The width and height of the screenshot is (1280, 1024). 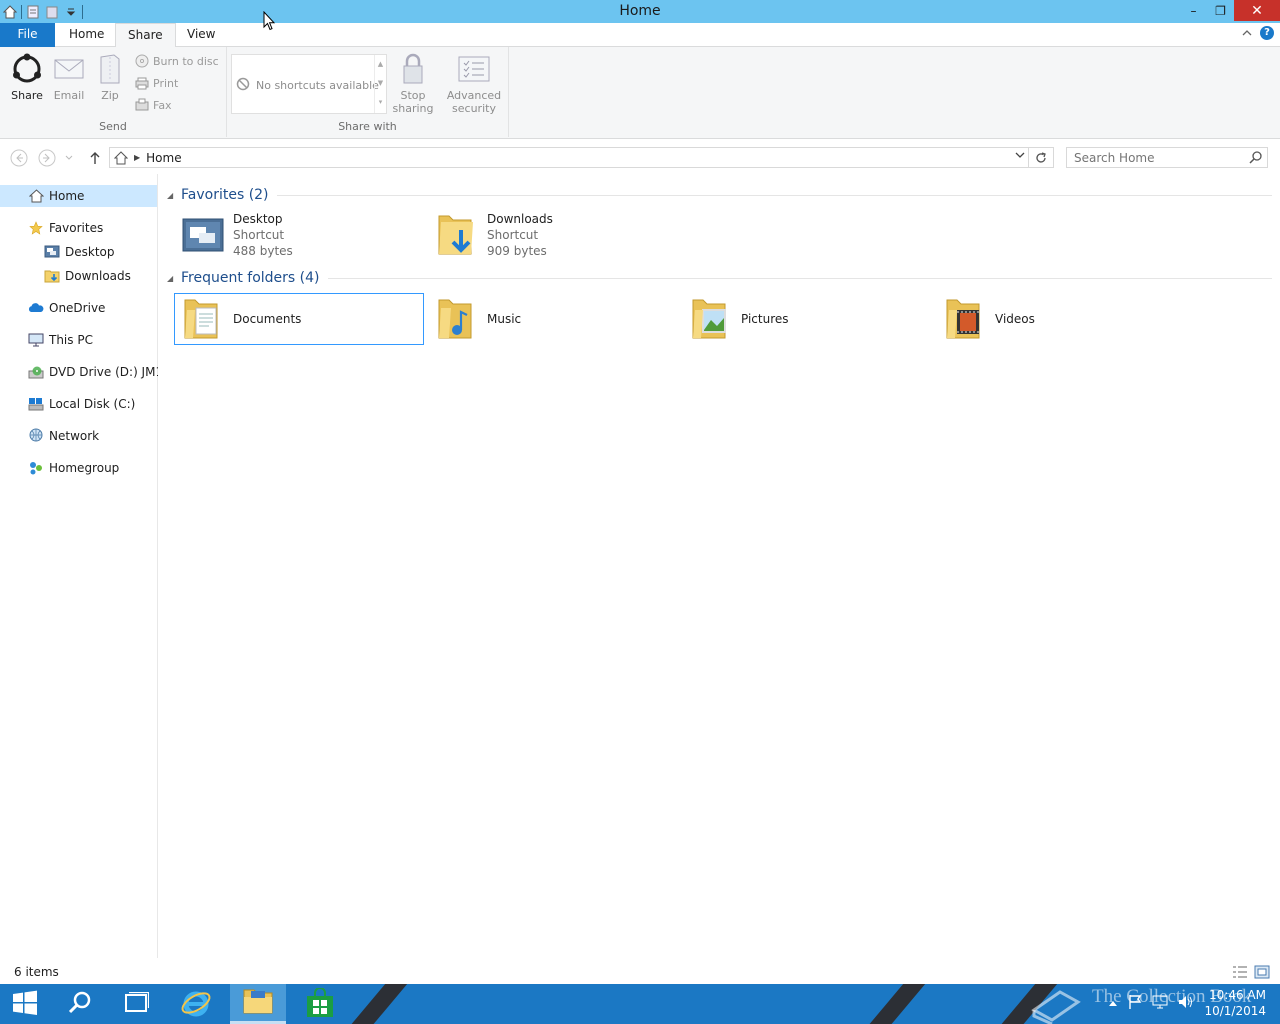 What do you see at coordinates (90, 252) in the screenshot?
I see `nav-item-label: Desktop` at bounding box center [90, 252].